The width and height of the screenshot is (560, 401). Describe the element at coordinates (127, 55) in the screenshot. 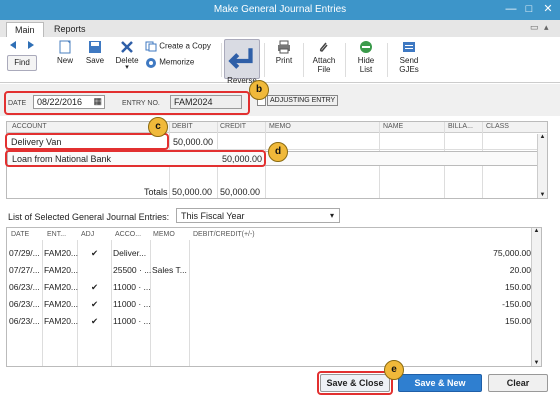

I see `delete-button: Delete ▾` at that location.